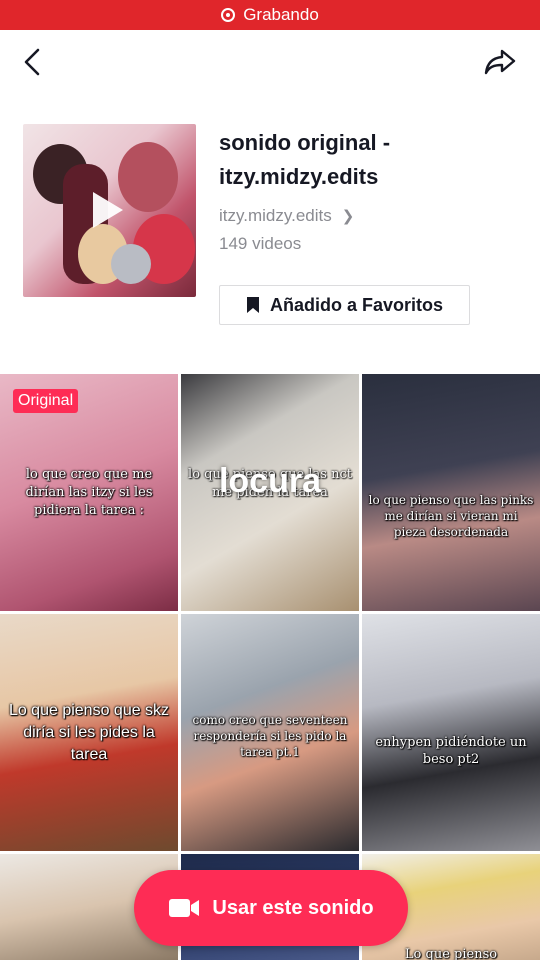 This screenshot has width=540, height=960. I want to click on favorite-button: Añadido a Favoritos, so click(344, 305).